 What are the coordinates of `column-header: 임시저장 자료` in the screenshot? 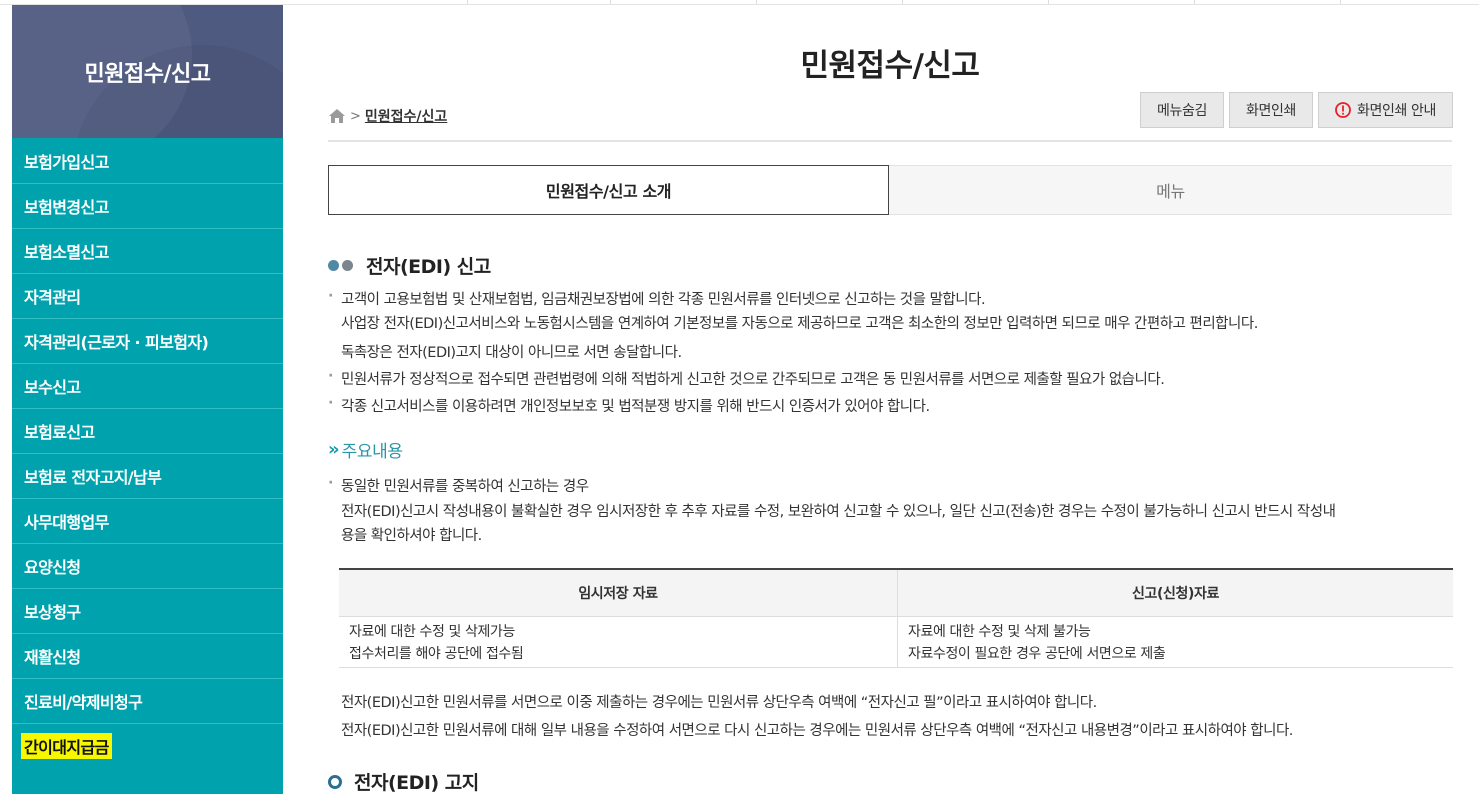 It's located at (618, 592).